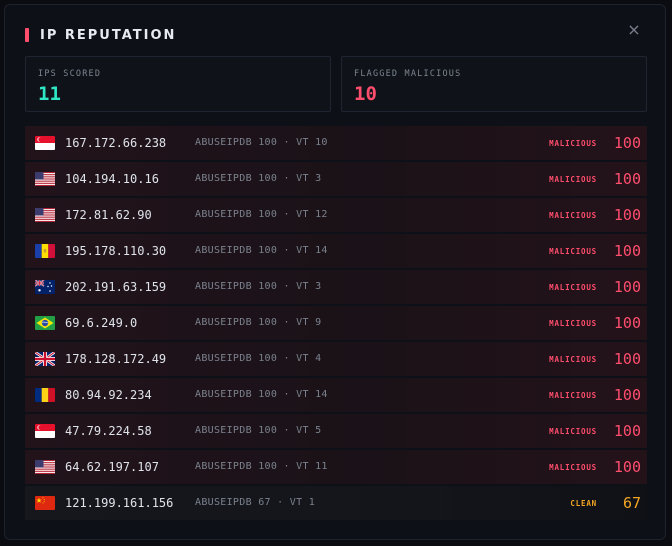 The width and height of the screenshot is (672, 546). I want to click on reputation-score: 67, so click(631, 503).